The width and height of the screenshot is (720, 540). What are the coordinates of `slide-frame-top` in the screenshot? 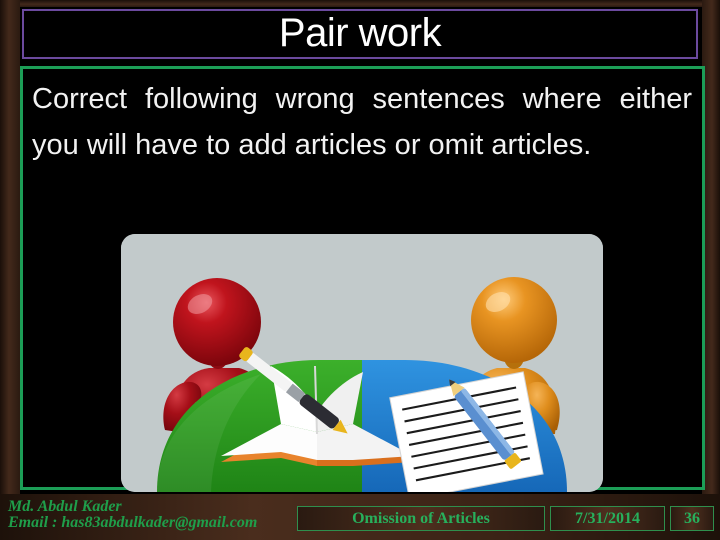 It's located at (360, 3).